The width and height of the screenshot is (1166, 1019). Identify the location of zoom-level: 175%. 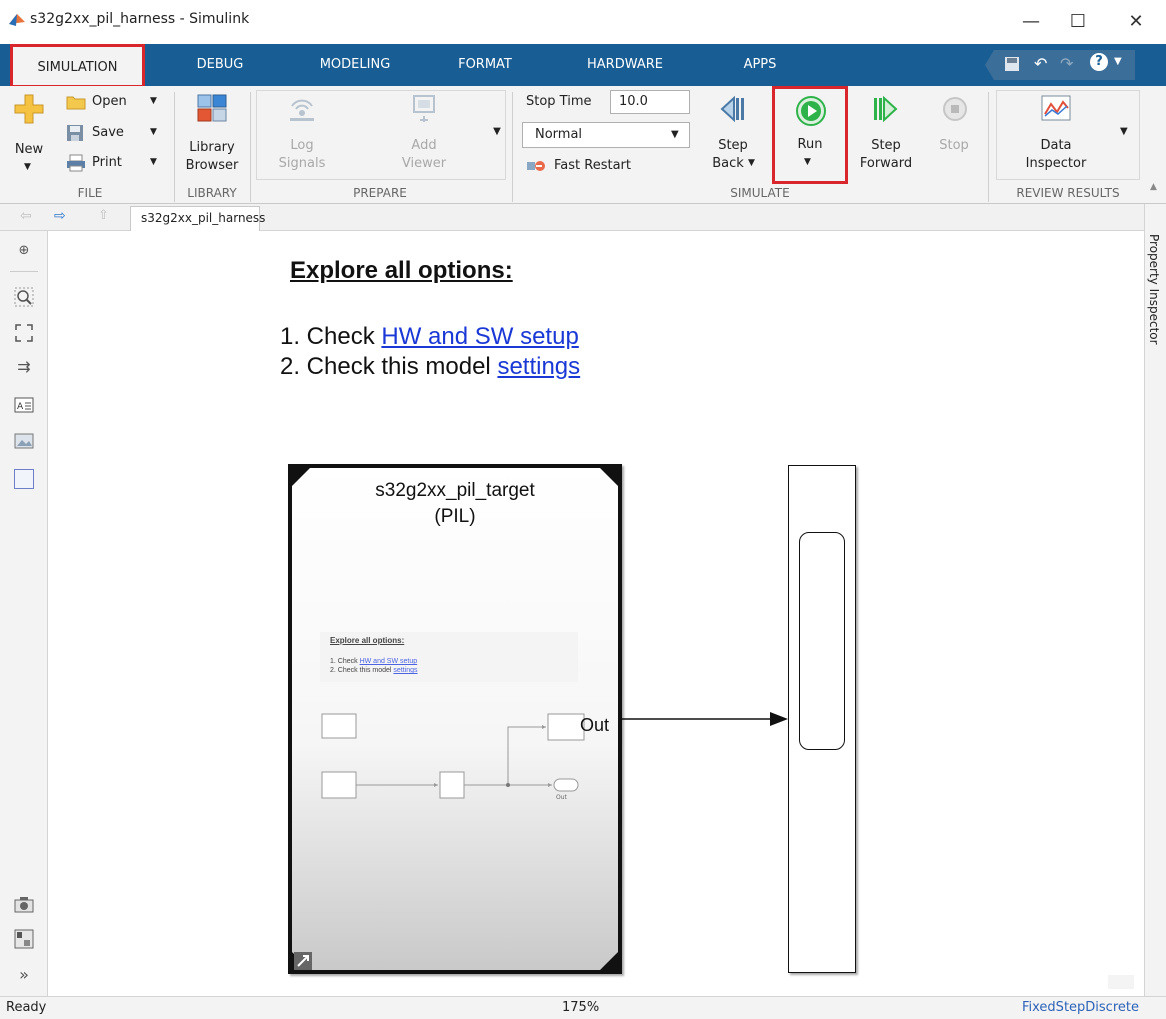
(580, 1007).